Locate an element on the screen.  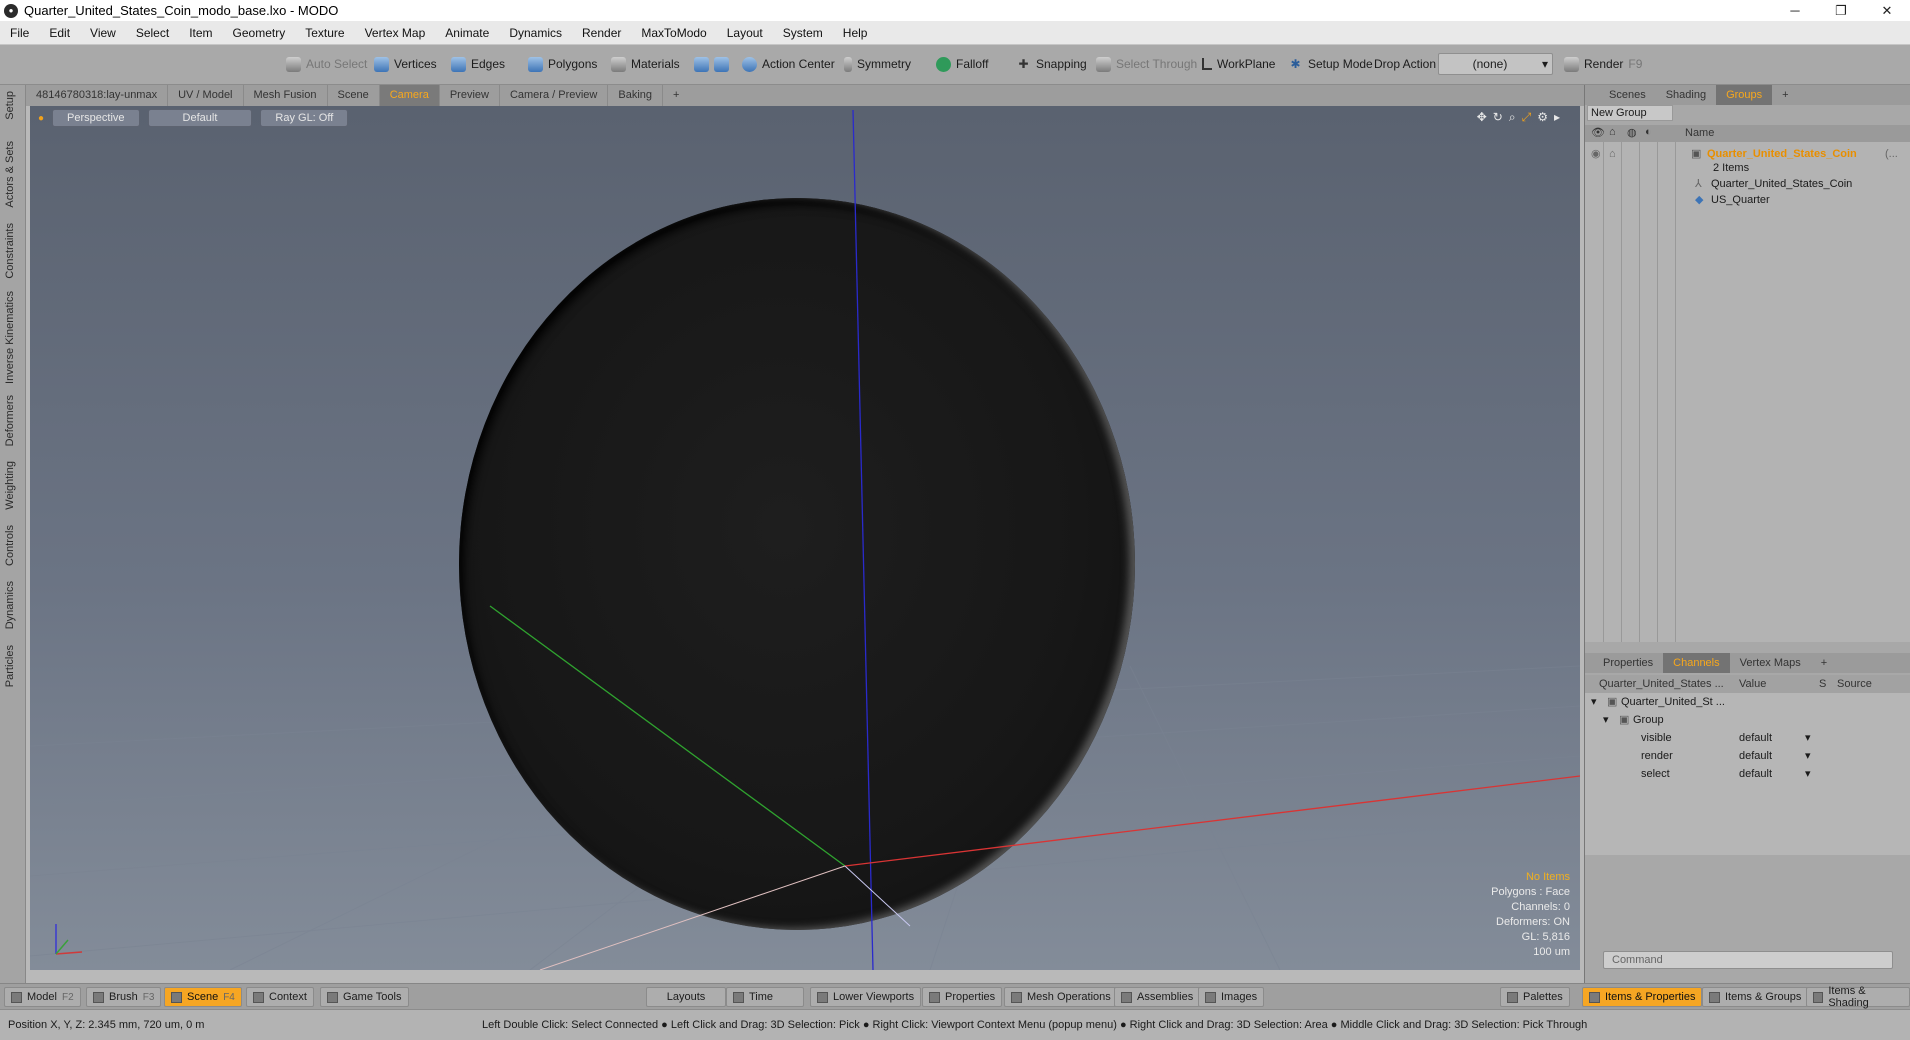
channel-row-visible: visible default ▾ is located at coordinates (1747, 738).